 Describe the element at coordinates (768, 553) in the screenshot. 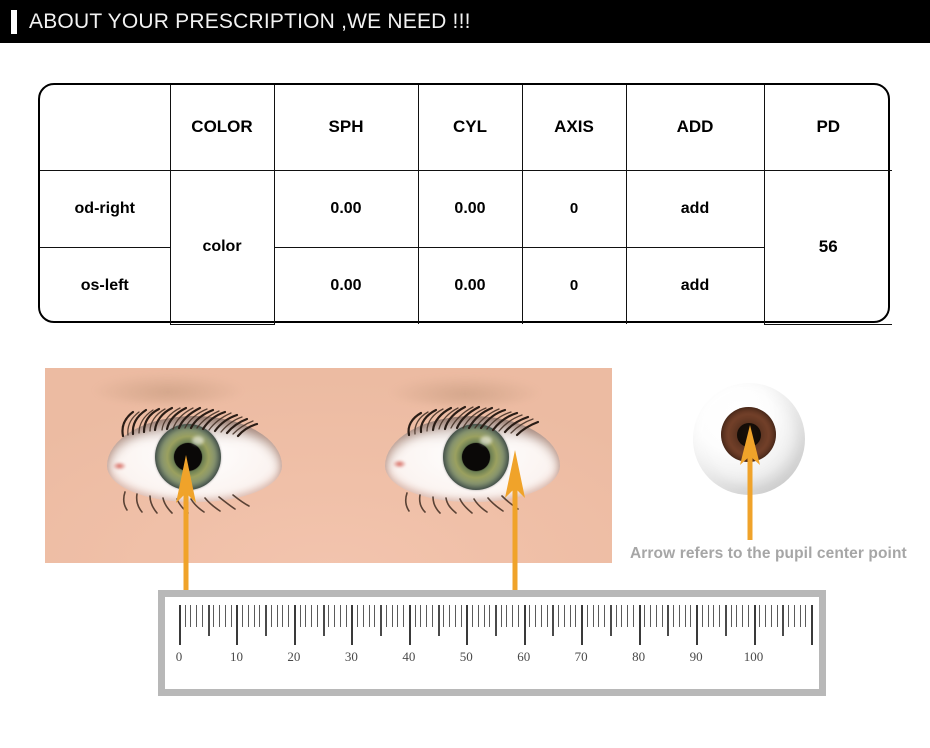

I see `pupil-caption: Arrow refers to the pupil center point` at that location.